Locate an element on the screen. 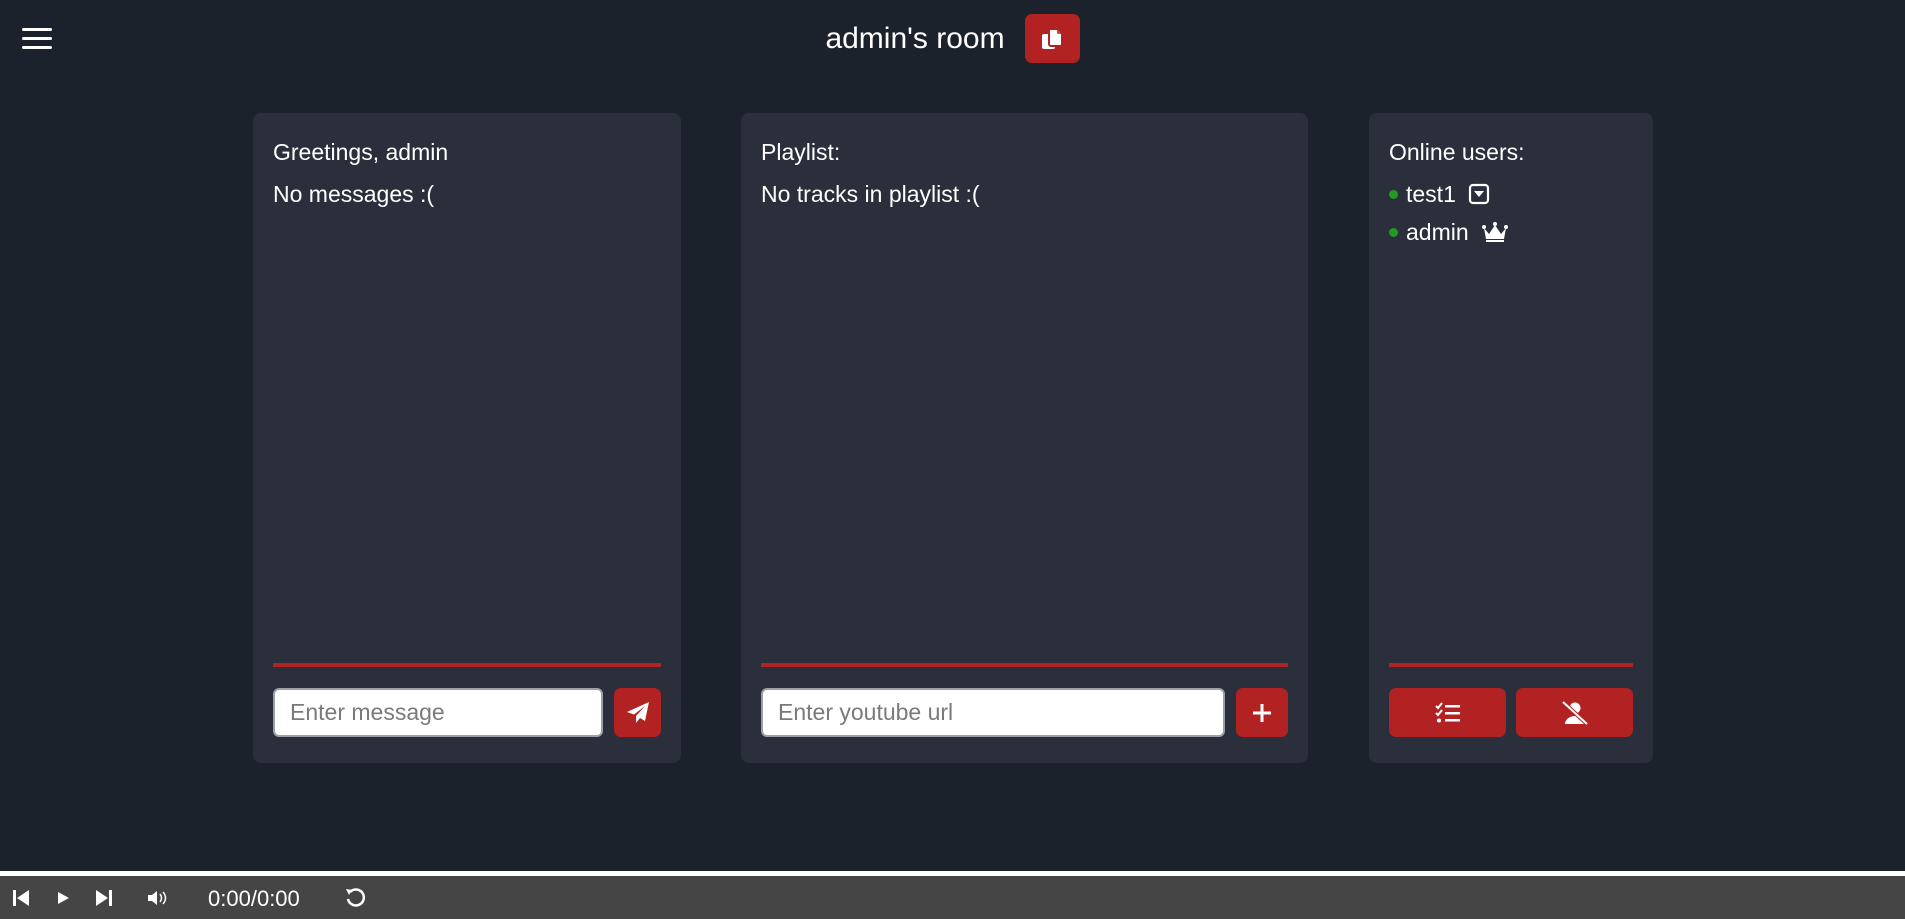  users-divider is located at coordinates (1511, 665).